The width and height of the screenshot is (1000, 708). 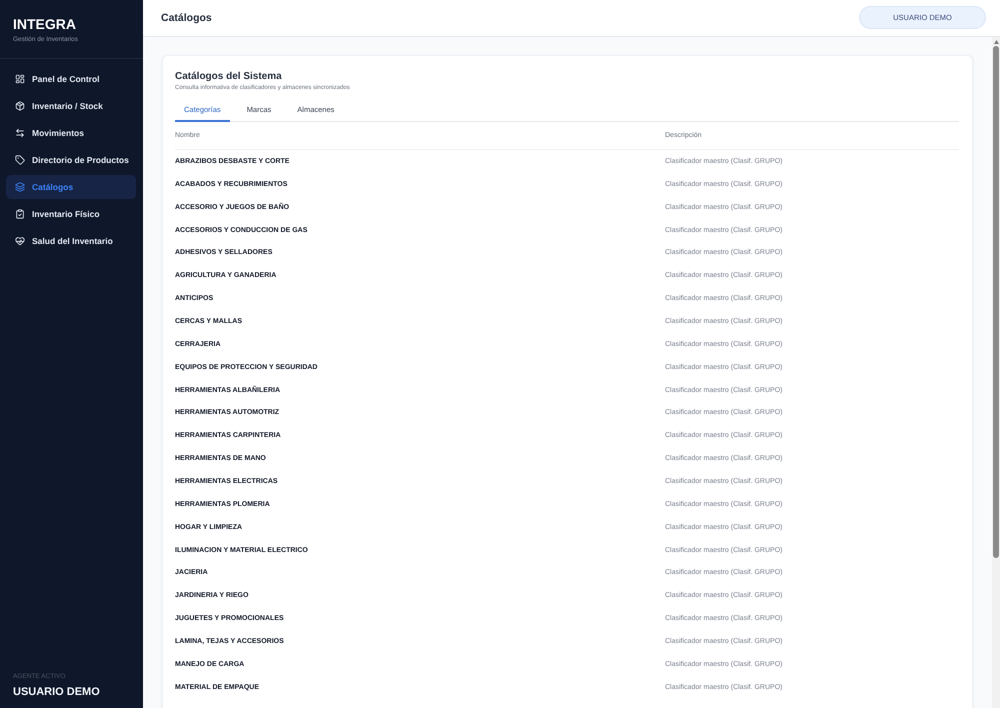 What do you see at coordinates (20, 187) in the screenshot?
I see `layers-icon` at bounding box center [20, 187].